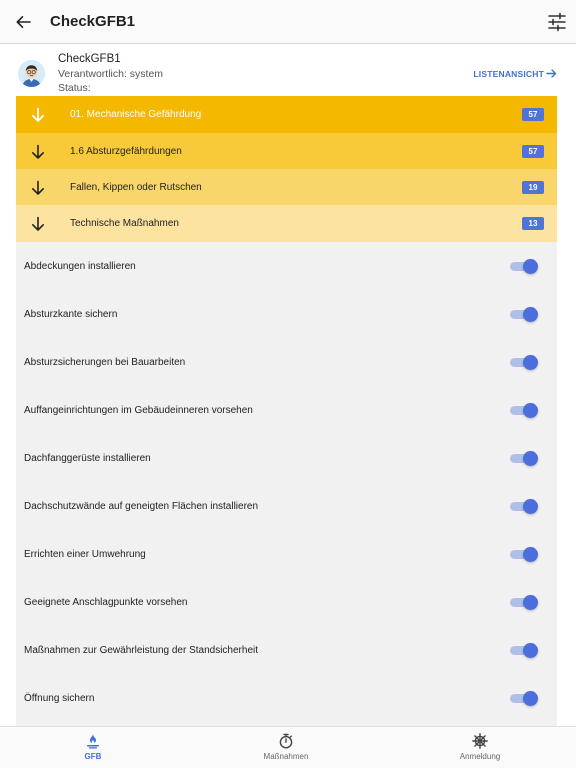  What do you see at coordinates (85, 554) in the screenshot?
I see `measure-label: Errichten einer Umwehrung` at bounding box center [85, 554].